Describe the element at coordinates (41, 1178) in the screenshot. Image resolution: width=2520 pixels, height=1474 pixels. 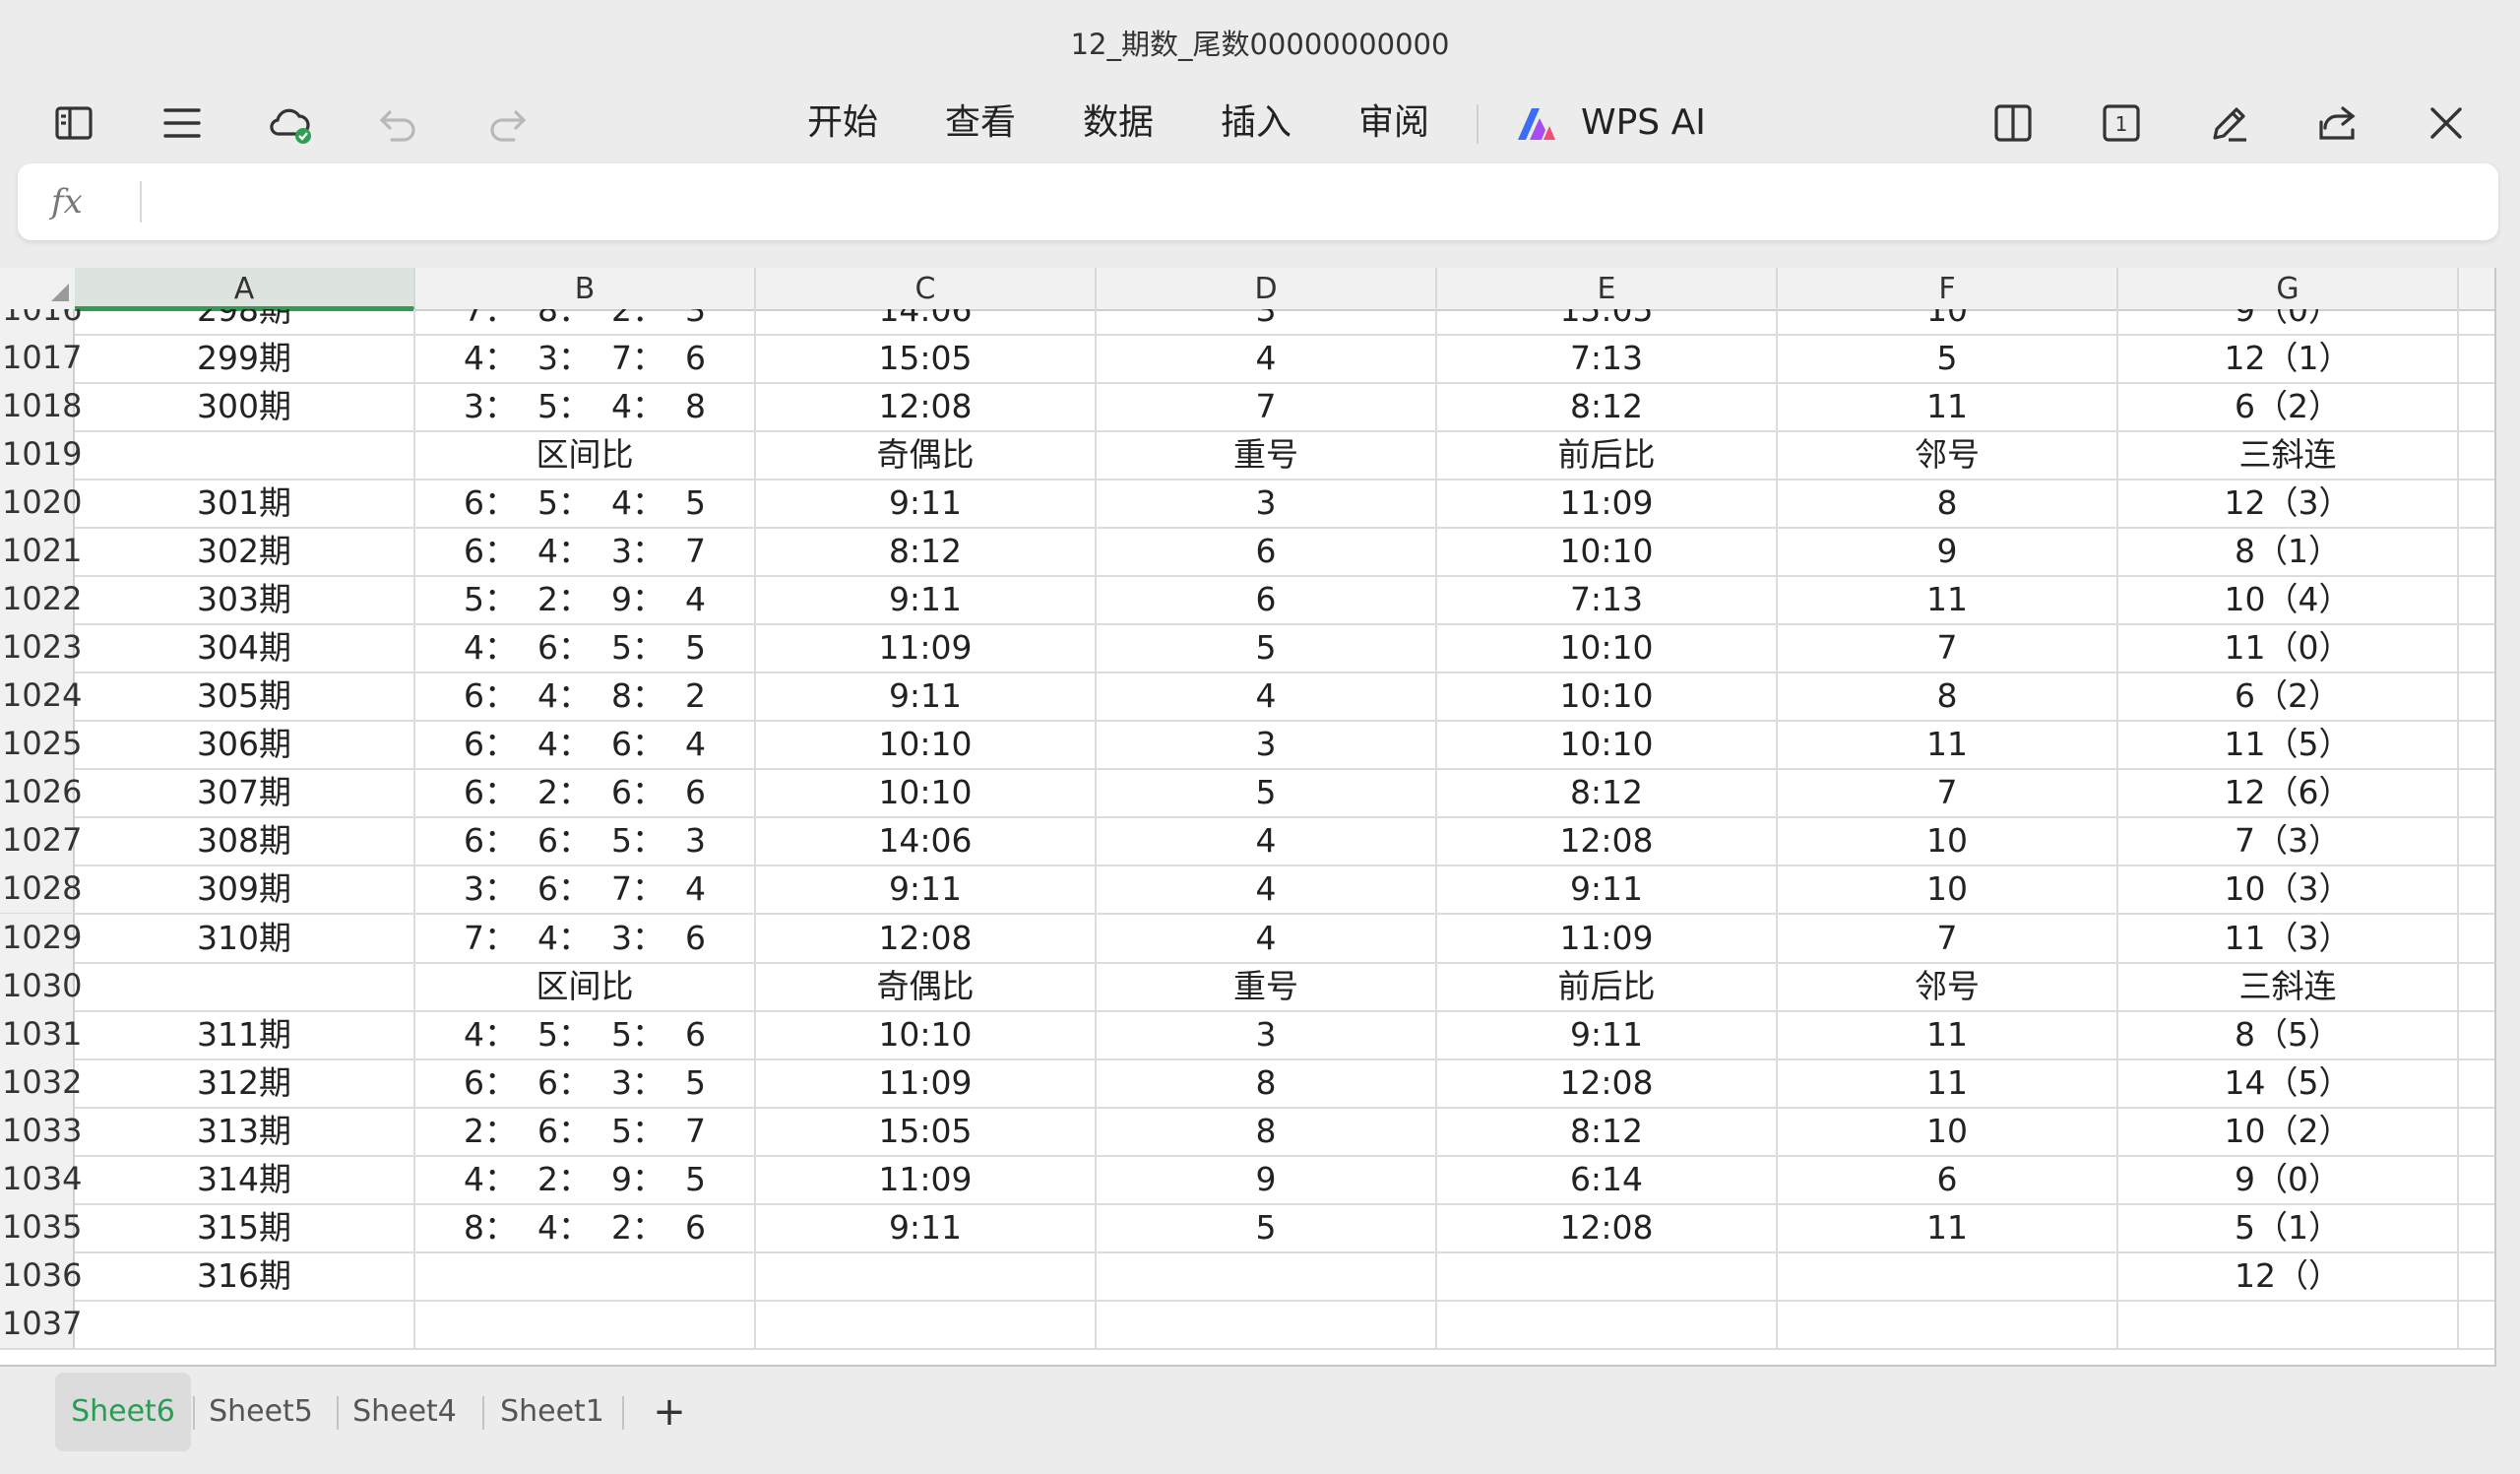
I see `row-number: 1034` at that location.